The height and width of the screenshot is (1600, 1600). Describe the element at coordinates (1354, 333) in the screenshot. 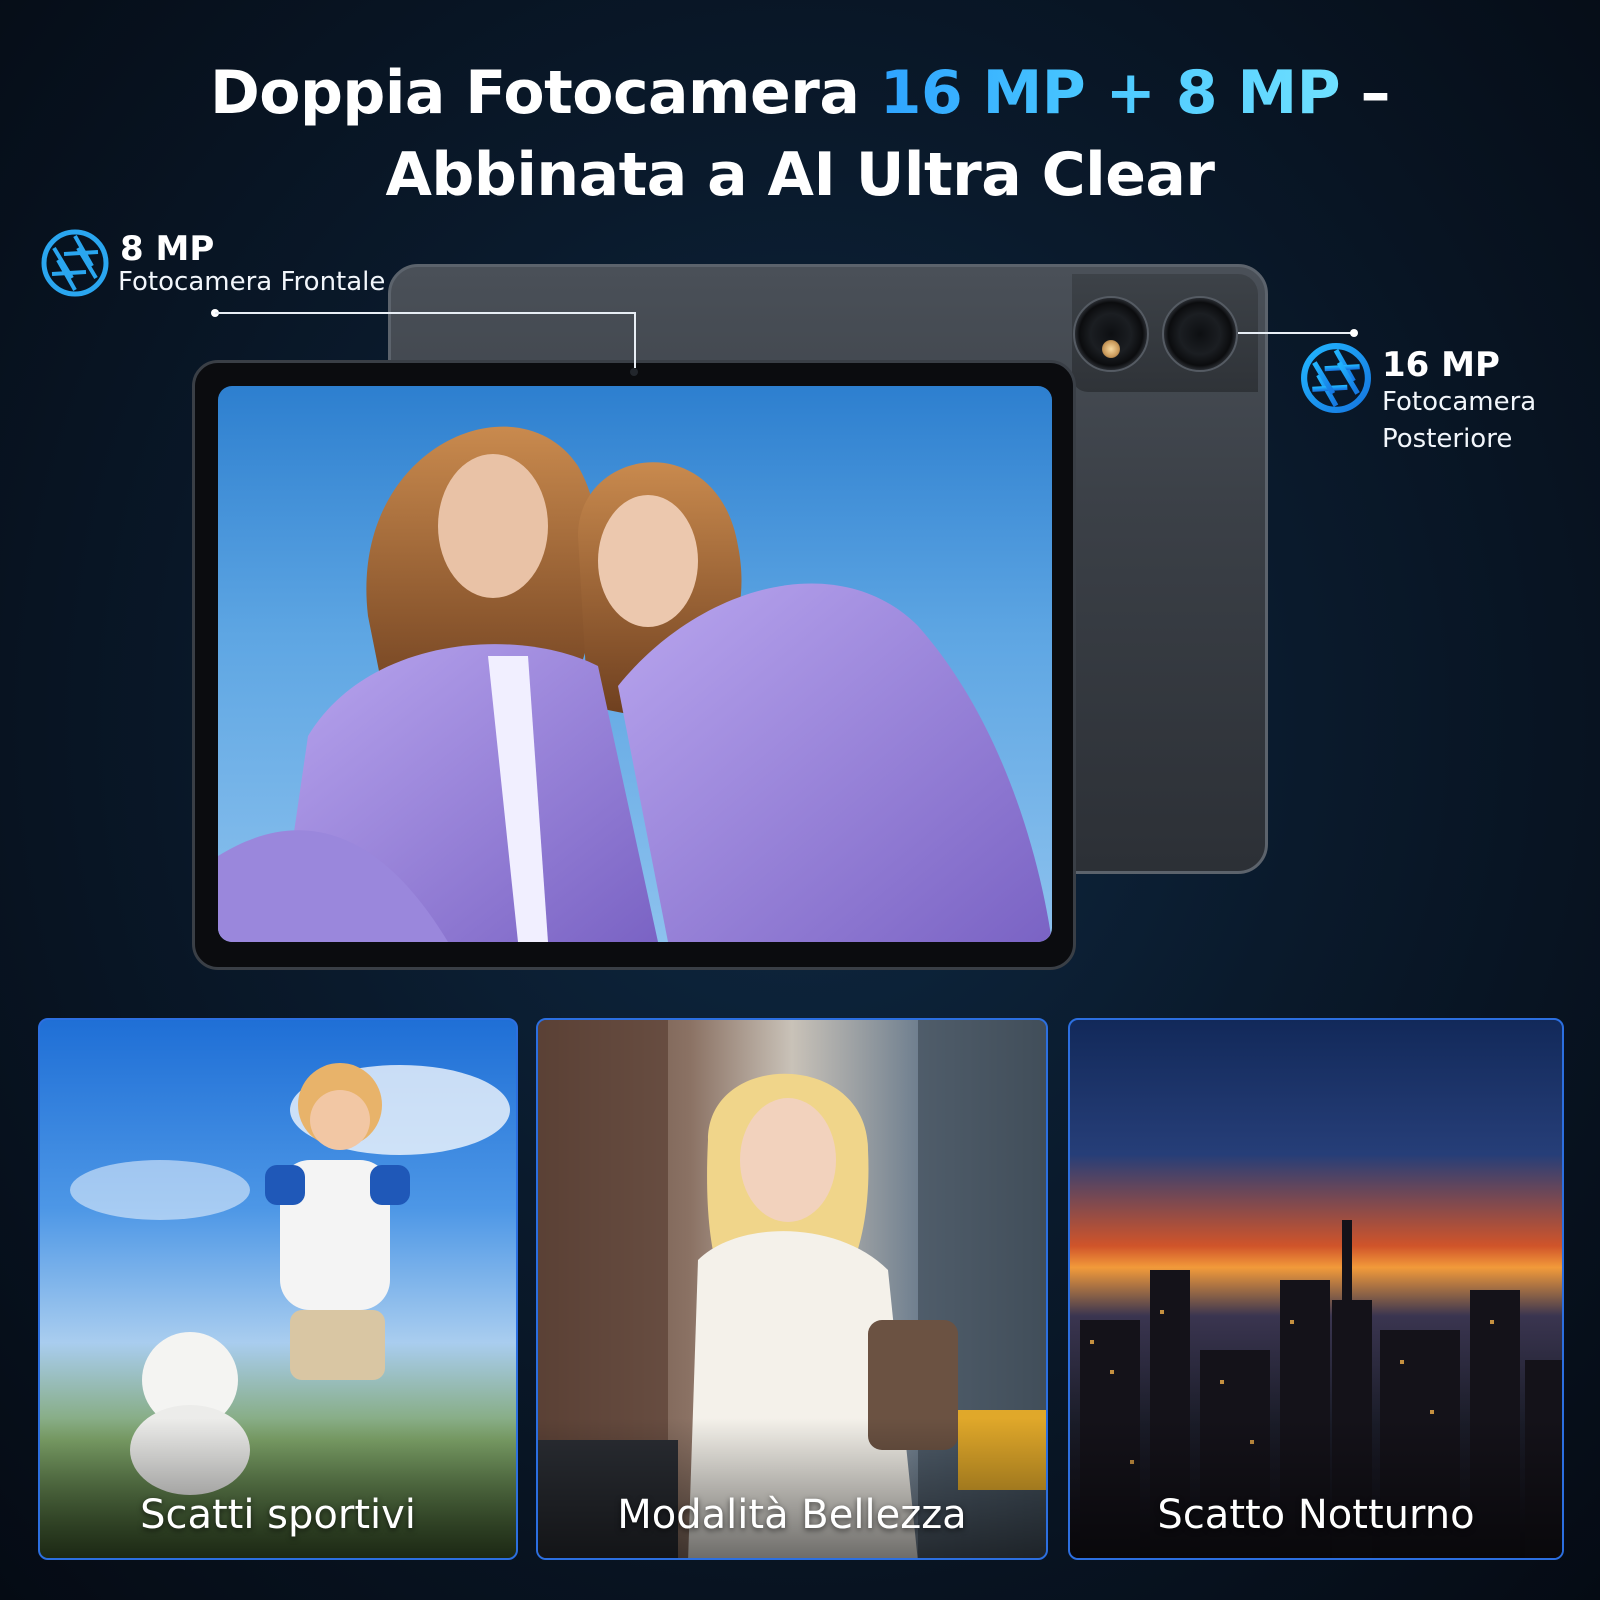

I see `rear-callout-dot` at that location.